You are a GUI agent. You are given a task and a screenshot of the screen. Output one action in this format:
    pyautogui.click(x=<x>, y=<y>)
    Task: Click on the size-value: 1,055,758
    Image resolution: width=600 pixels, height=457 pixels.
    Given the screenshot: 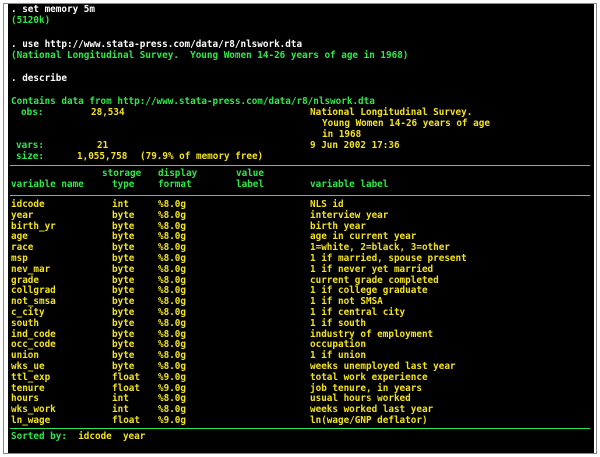 What is the action you would take?
    pyautogui.click(x=102, y=156)
    